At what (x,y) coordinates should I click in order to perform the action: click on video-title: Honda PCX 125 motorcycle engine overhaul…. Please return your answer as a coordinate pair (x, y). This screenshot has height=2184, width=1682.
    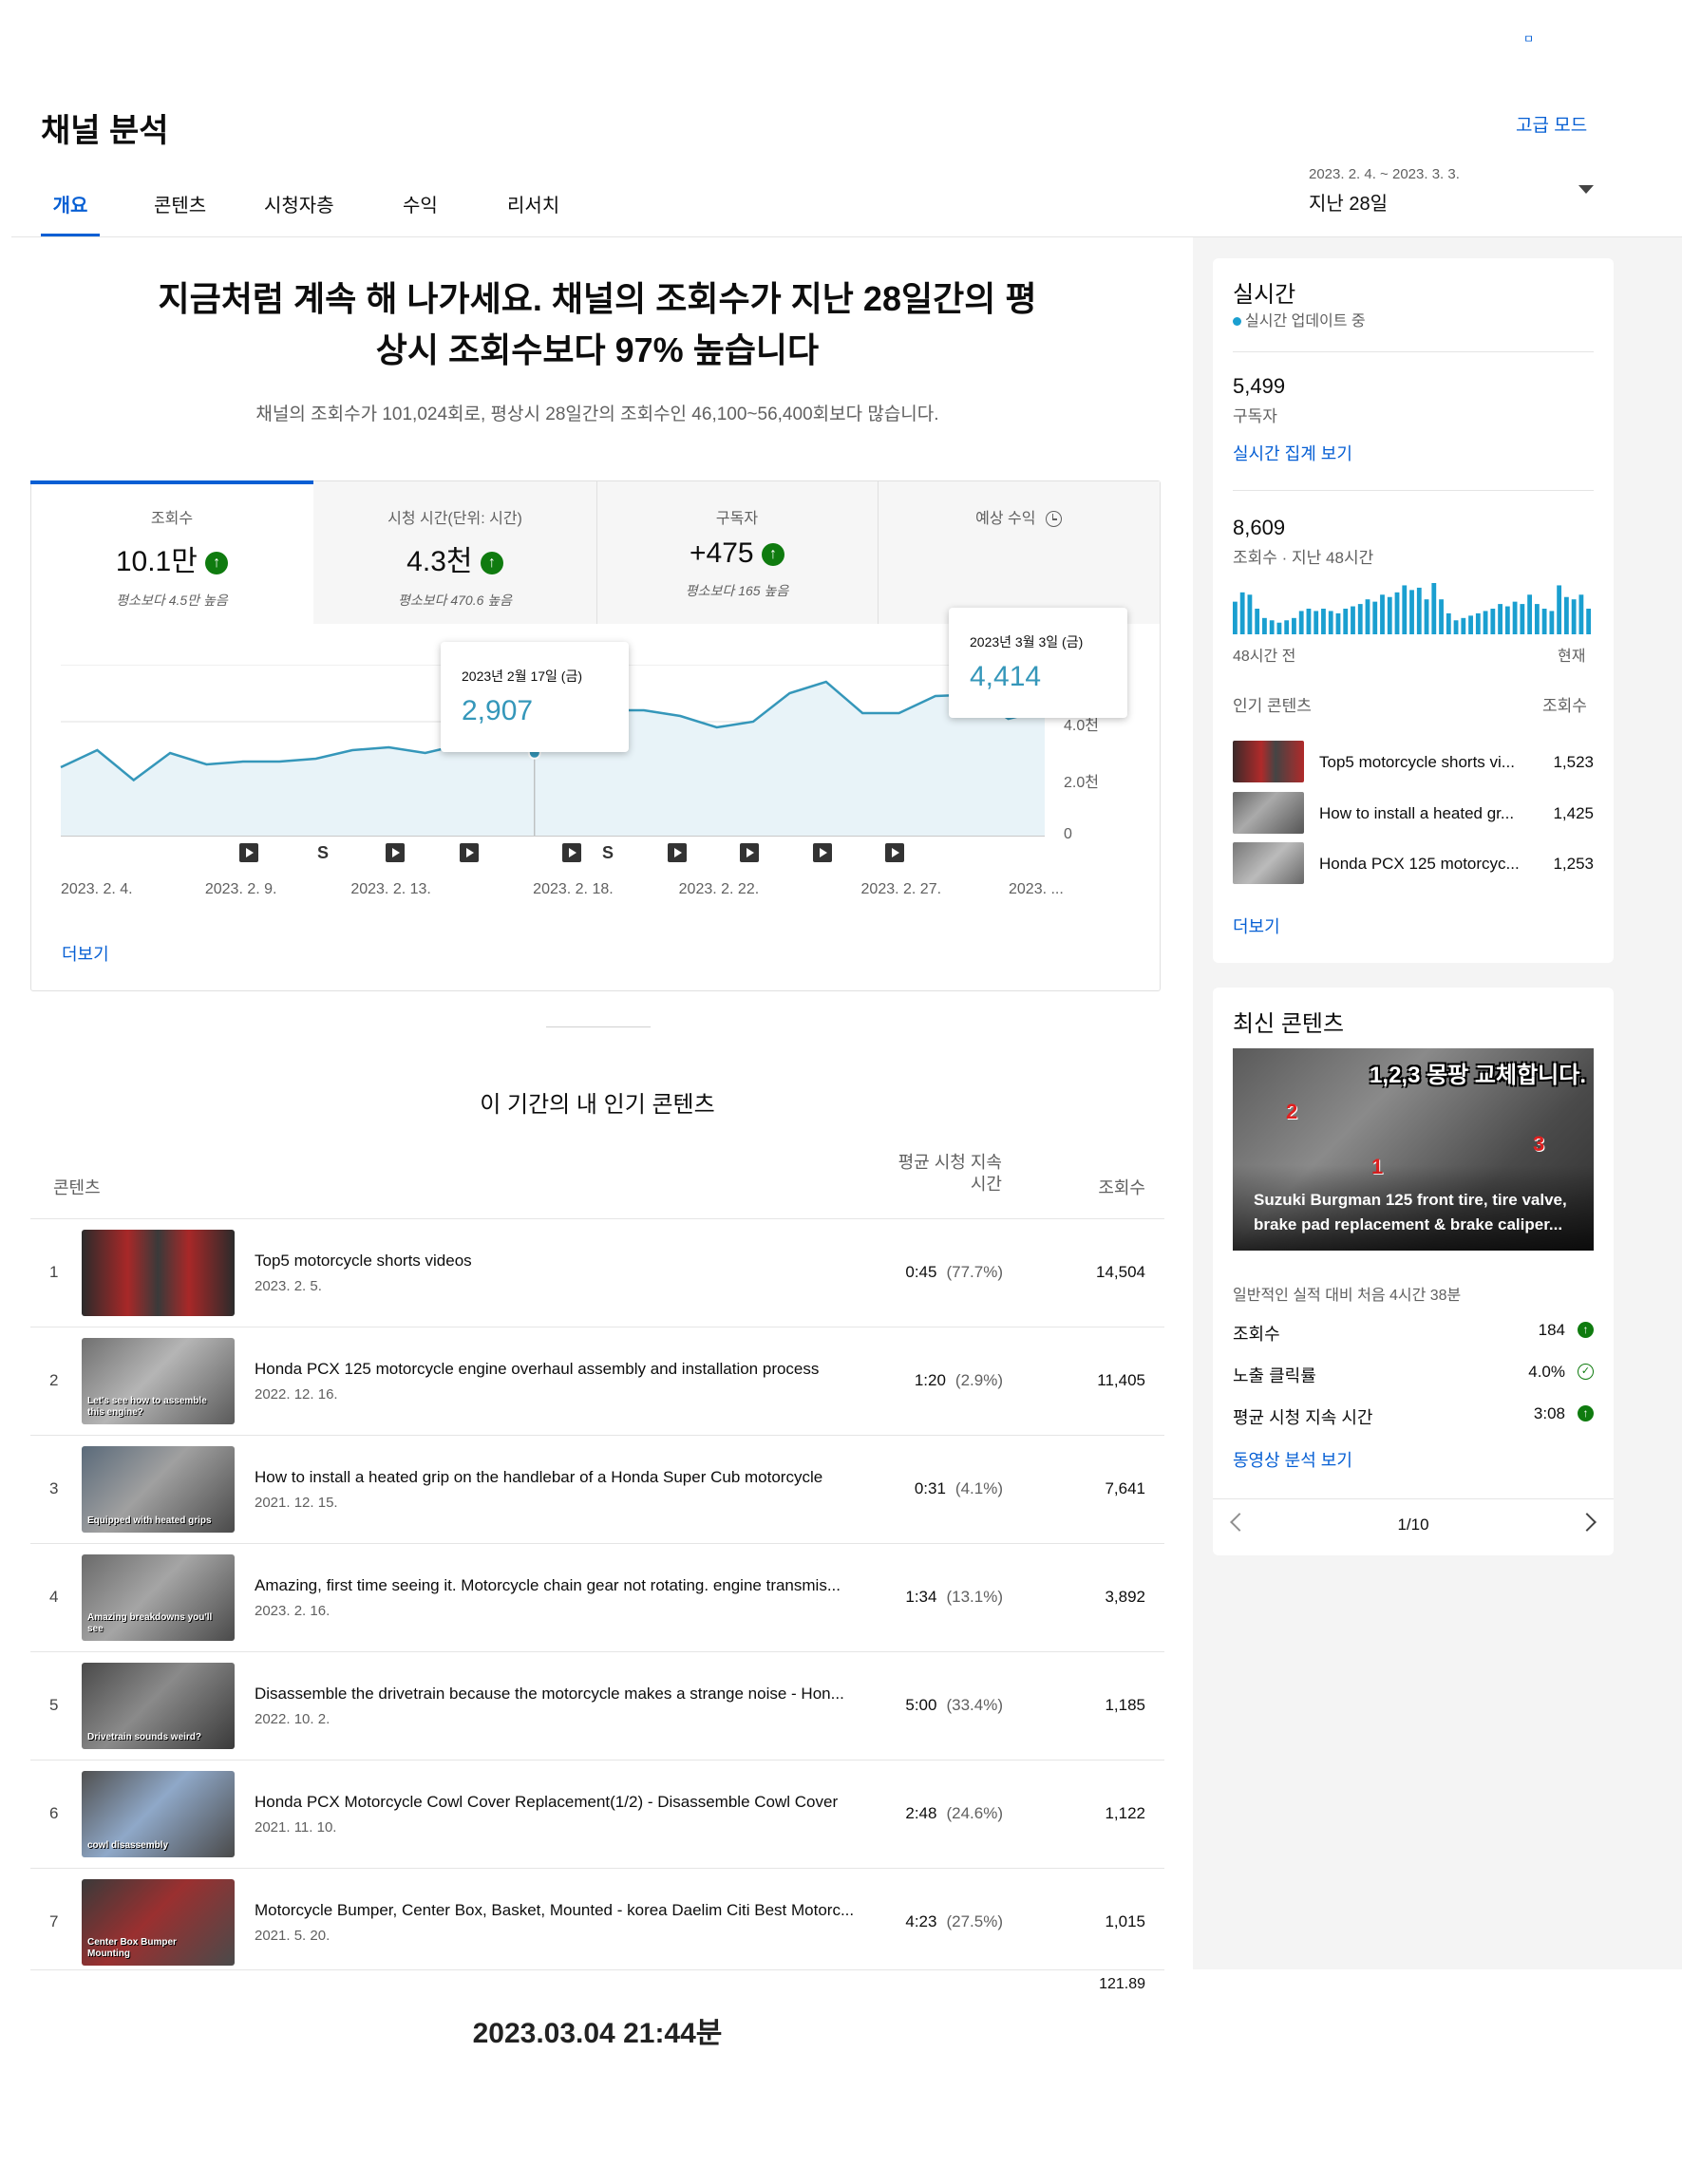
    Looking at the image, I should click on (558, 1369).